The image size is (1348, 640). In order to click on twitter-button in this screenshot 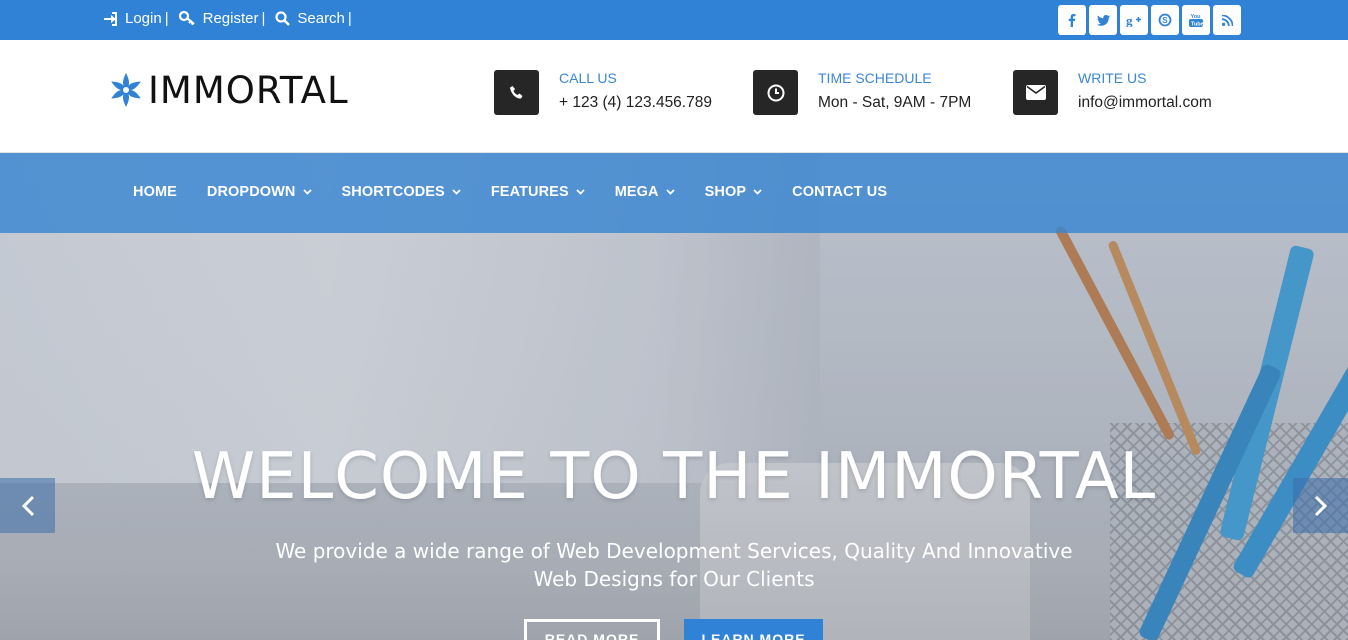, I will do `click(1103, 20)`.